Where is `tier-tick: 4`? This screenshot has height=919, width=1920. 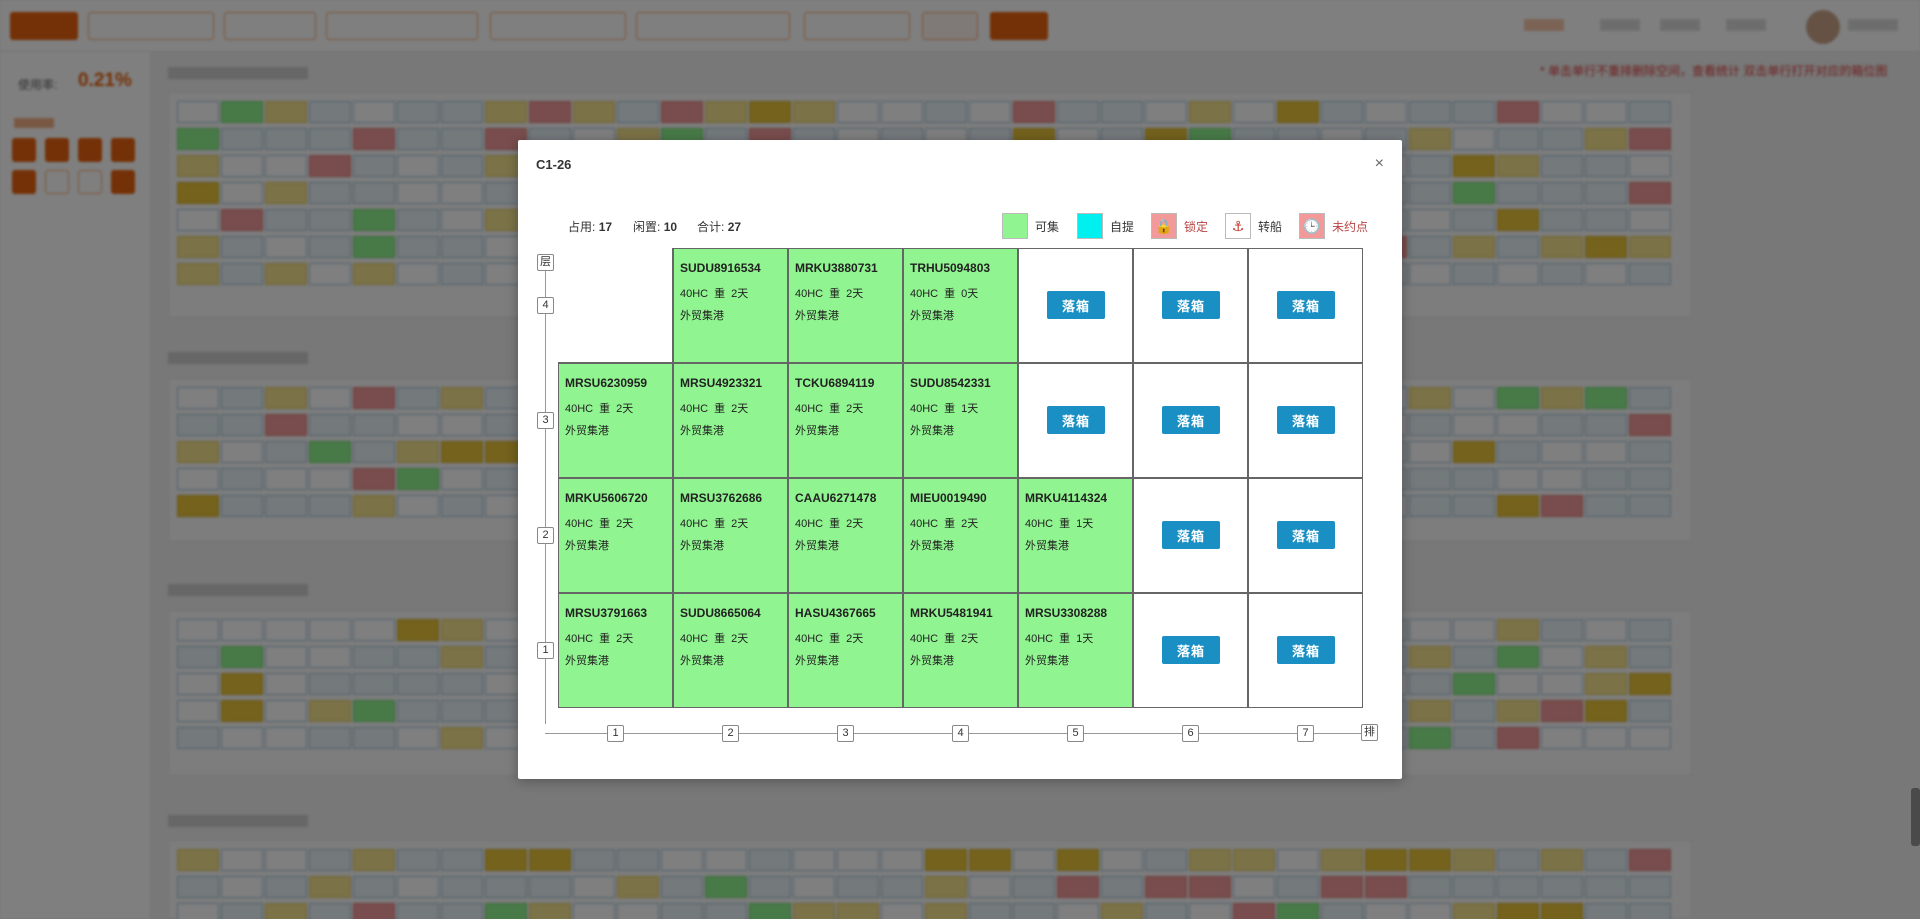 tier-tick: 4 is located at coordinates (545, 305).